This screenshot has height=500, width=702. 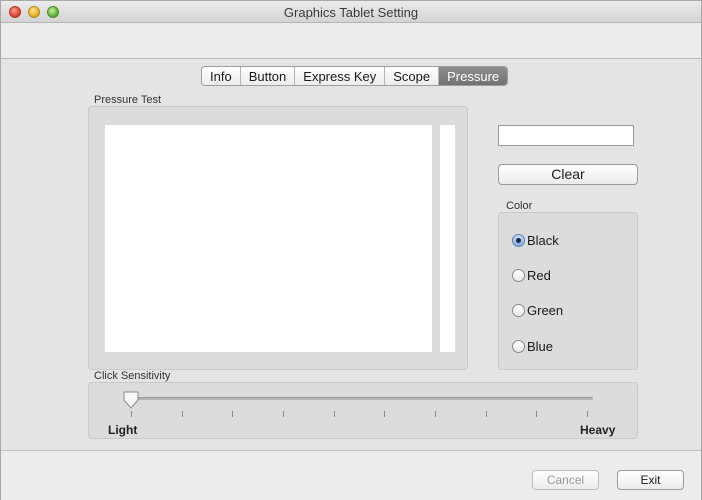 I want to click on color-group-label: Color, so click(x=519, y=206).